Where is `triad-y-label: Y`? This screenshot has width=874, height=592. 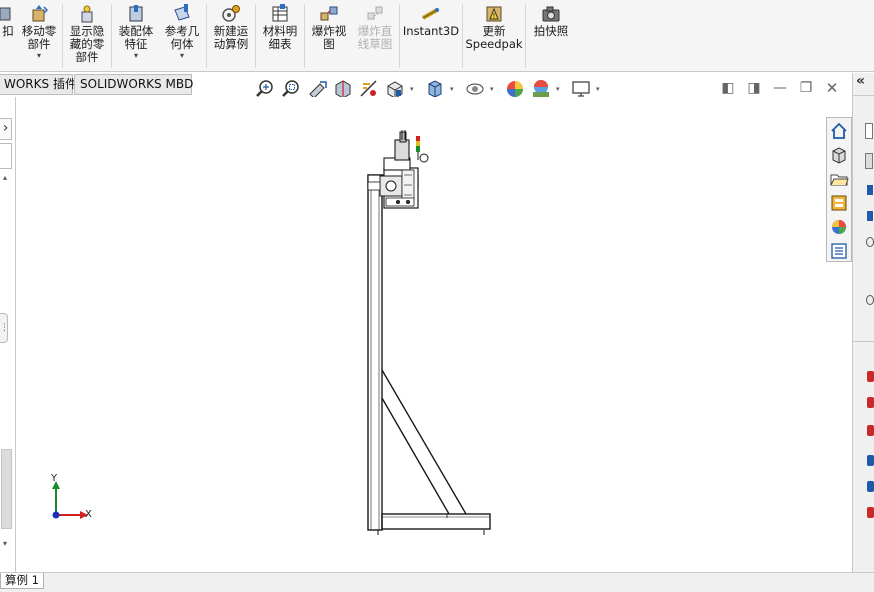 triad-y-label: Y is located at coordinates (54, 478).